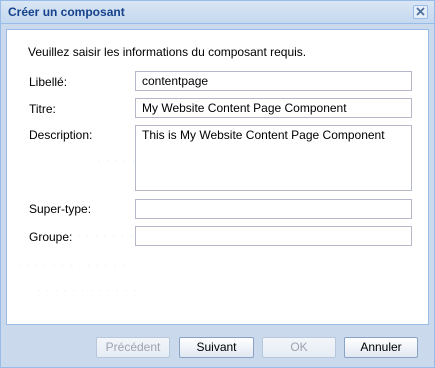 Image resolution: width=435 pixels, height=368 pixels. What do you see at coordinates (299, 347) in the screenshot?
I see `ok-button: OK` at bounding box center [299, 347].